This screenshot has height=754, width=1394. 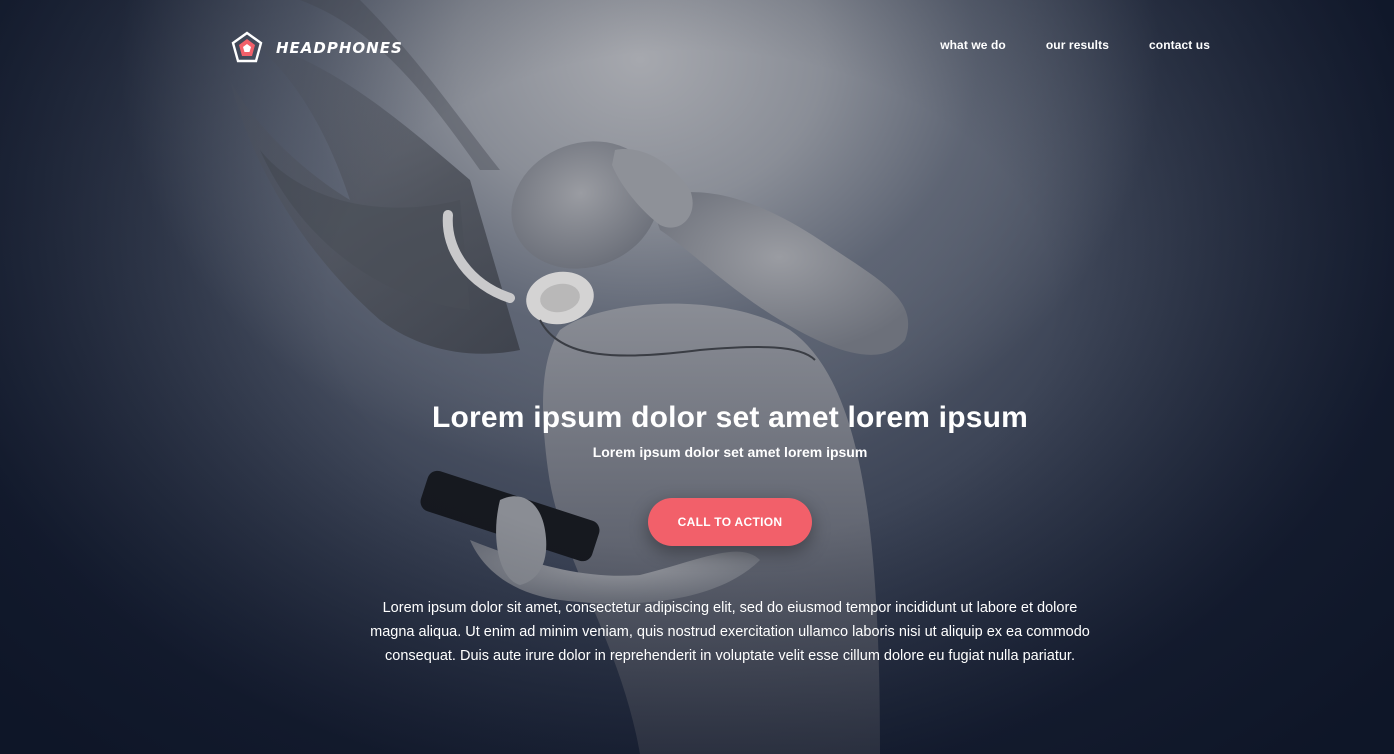 What do you see at coordinates (339, 48) in the screenshot?
I see `brand-name: HEADPHONES` at bounding box center [339, 48].